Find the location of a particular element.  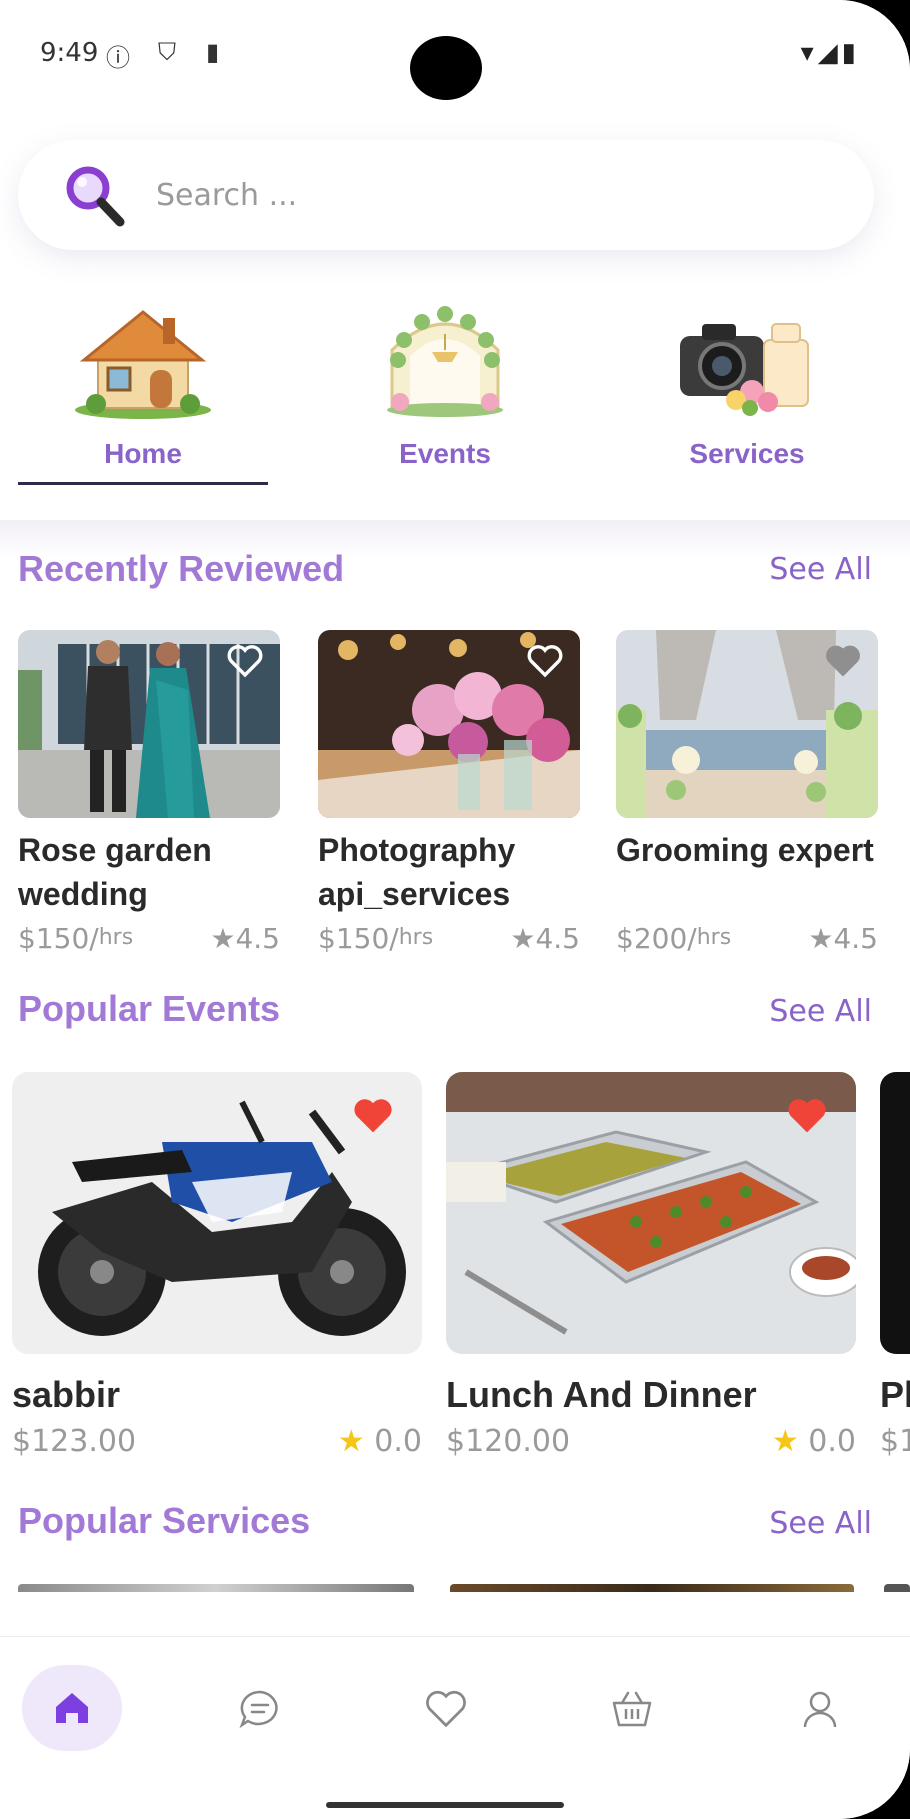

card-price: $1 is located at coordinates (895, 1441).